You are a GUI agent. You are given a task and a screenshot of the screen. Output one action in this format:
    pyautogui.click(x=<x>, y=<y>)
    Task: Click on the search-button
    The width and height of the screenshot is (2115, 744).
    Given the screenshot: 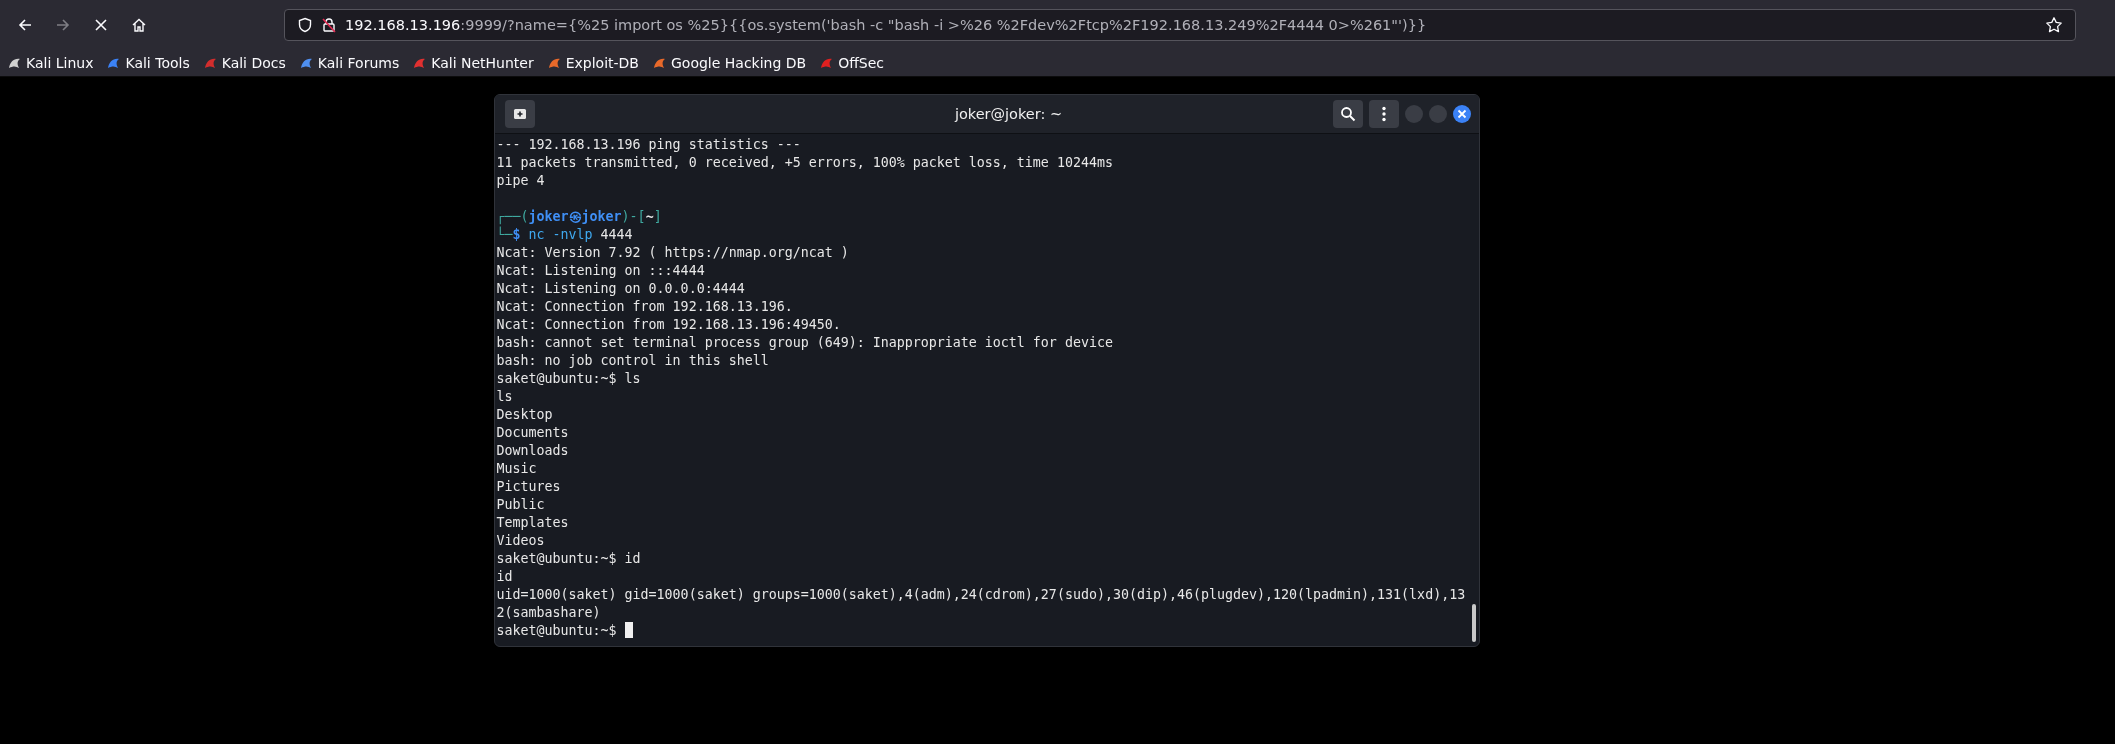 What is the action you would take?
    pyautogui.click(x=1347, y=114)
    